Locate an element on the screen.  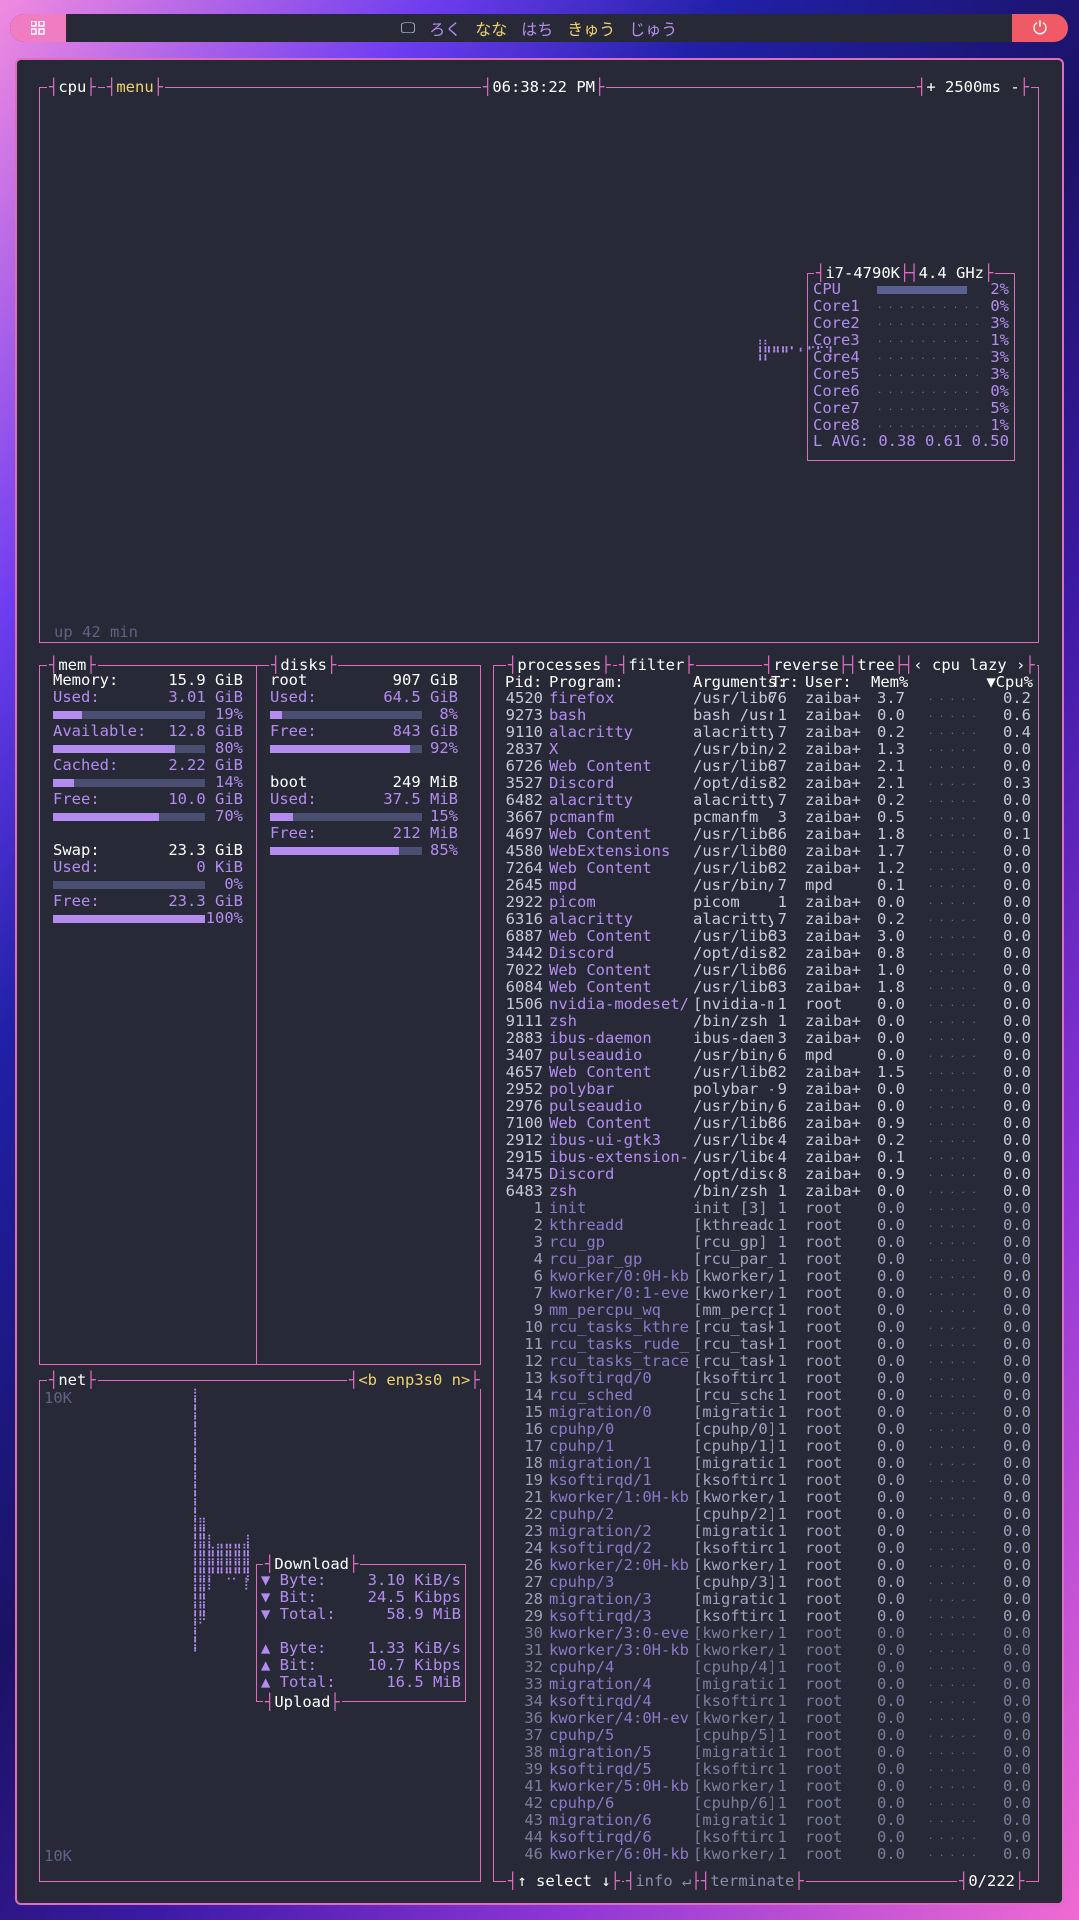
process-row: 2 kthreadd [kthreadd 1 root 0.0 . . . . . 0.0 is located at coordinates (769, 1225).